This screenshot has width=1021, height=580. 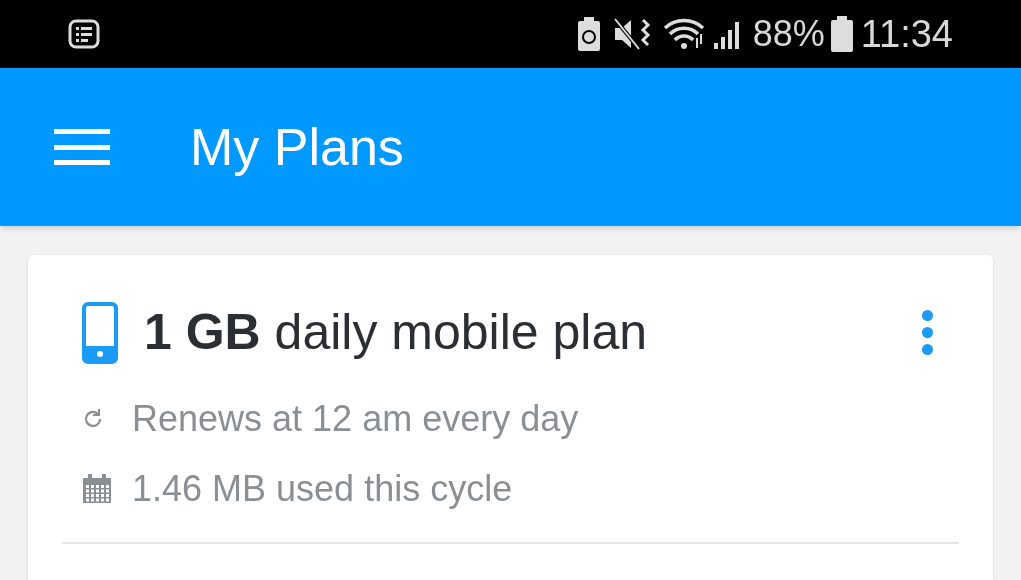 What do you see at coordinates (355, 419) in the screenshot?
I see `plan-detail: Renews at 12 am every day` at bounding box center [355, 419].